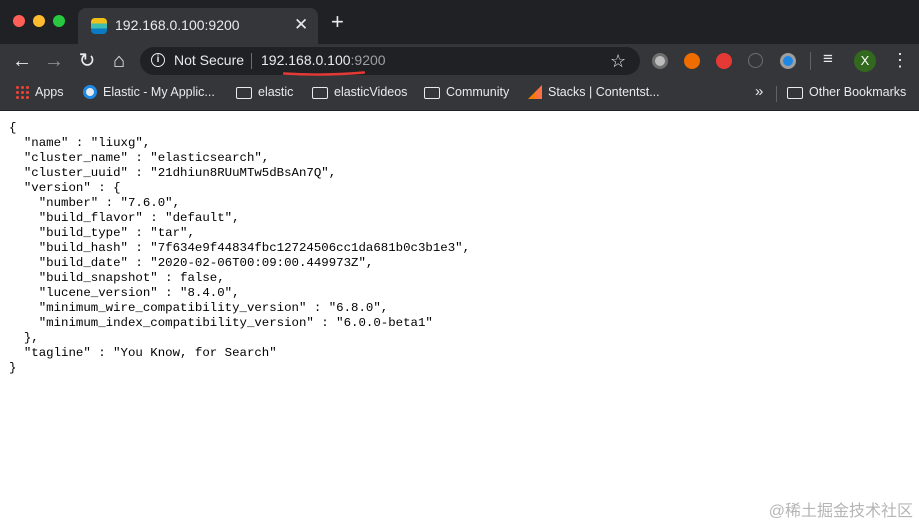 The height and width of the screenshot is (527, 919). What do you see at coordinates (139, 158) in the screenshot?
I see `json-line: "cluster_name" : "elasticsearch",` at bounding box center [139, 158].